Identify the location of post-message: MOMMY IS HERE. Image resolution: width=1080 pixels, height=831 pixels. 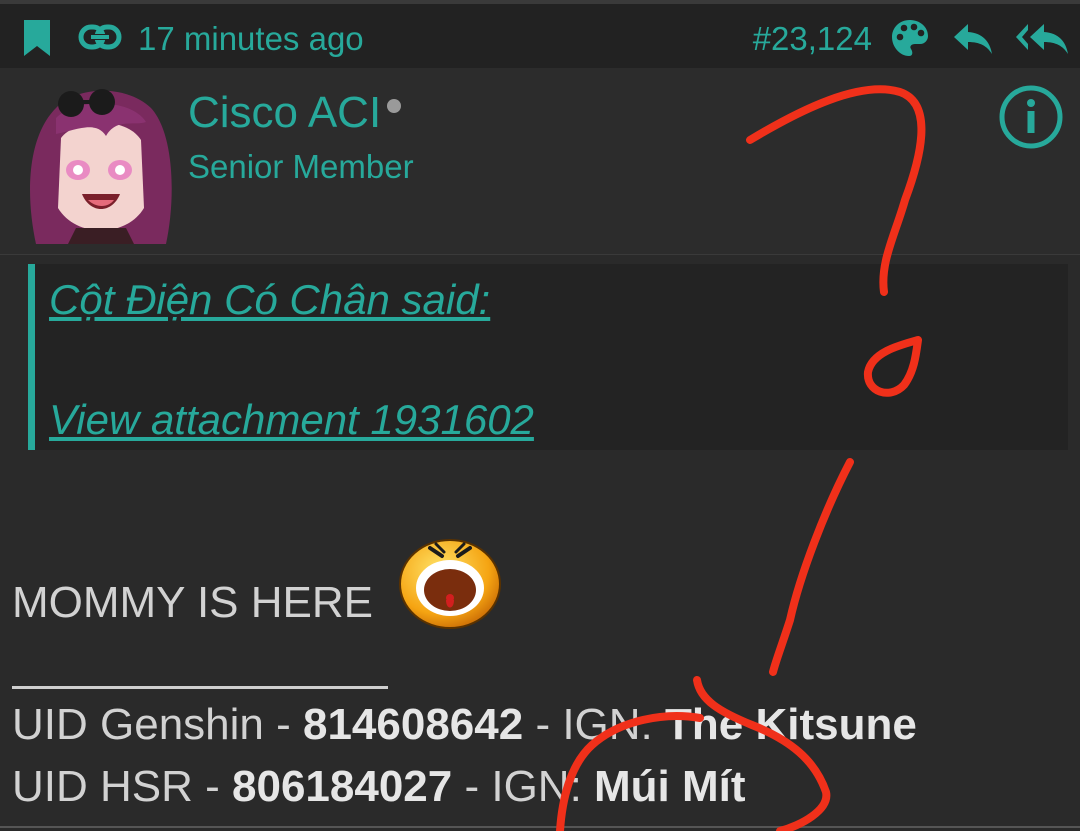
(192, 603).